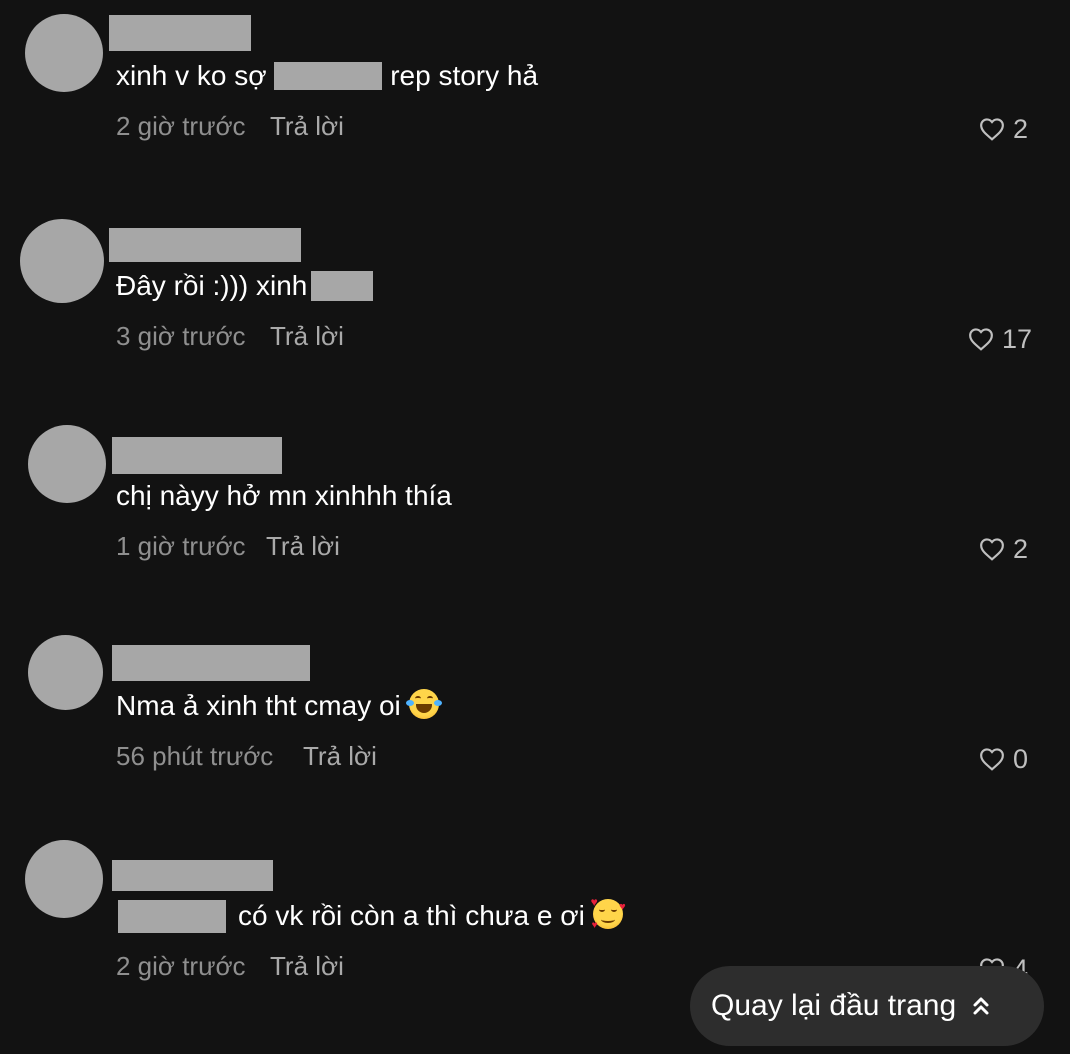  I want to click on comment-text: Đây rồi :))) xinh, so click(245, 286).